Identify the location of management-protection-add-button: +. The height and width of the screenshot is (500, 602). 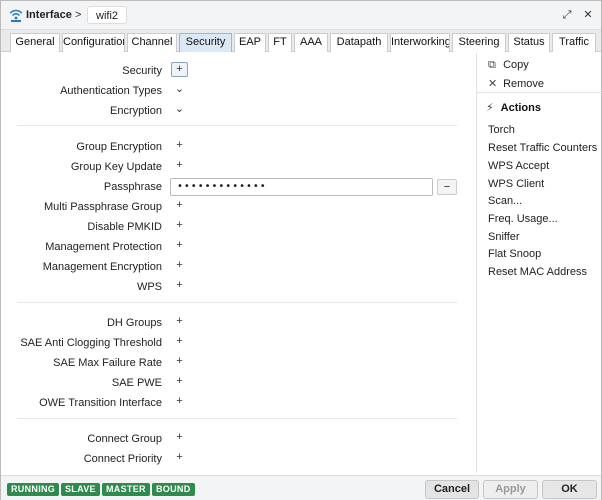
(179, 245).